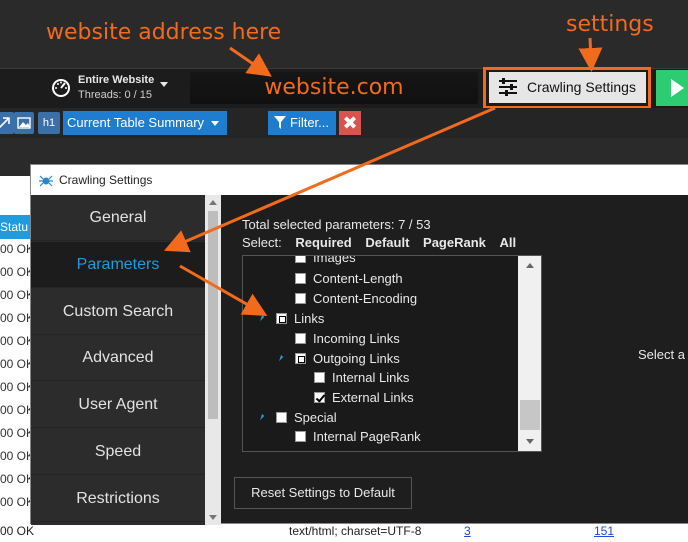 This screenshot has width=688, height=542. I want to click on tree-label: Content-Length, so click(358, 278).